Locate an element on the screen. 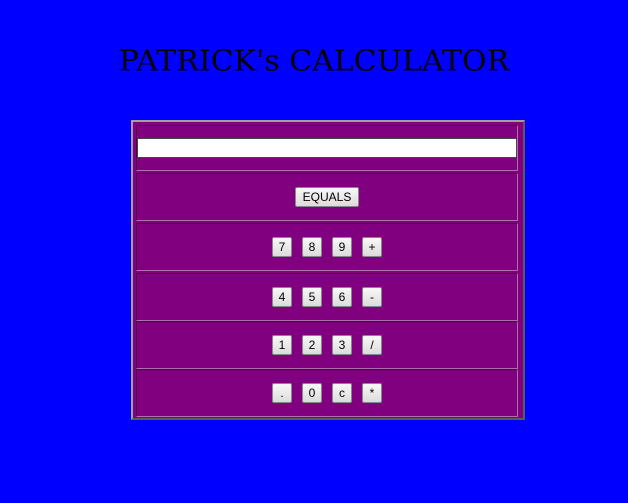 This screenshot has height=503, width=628. display-row is located at coordinates (327, 148).